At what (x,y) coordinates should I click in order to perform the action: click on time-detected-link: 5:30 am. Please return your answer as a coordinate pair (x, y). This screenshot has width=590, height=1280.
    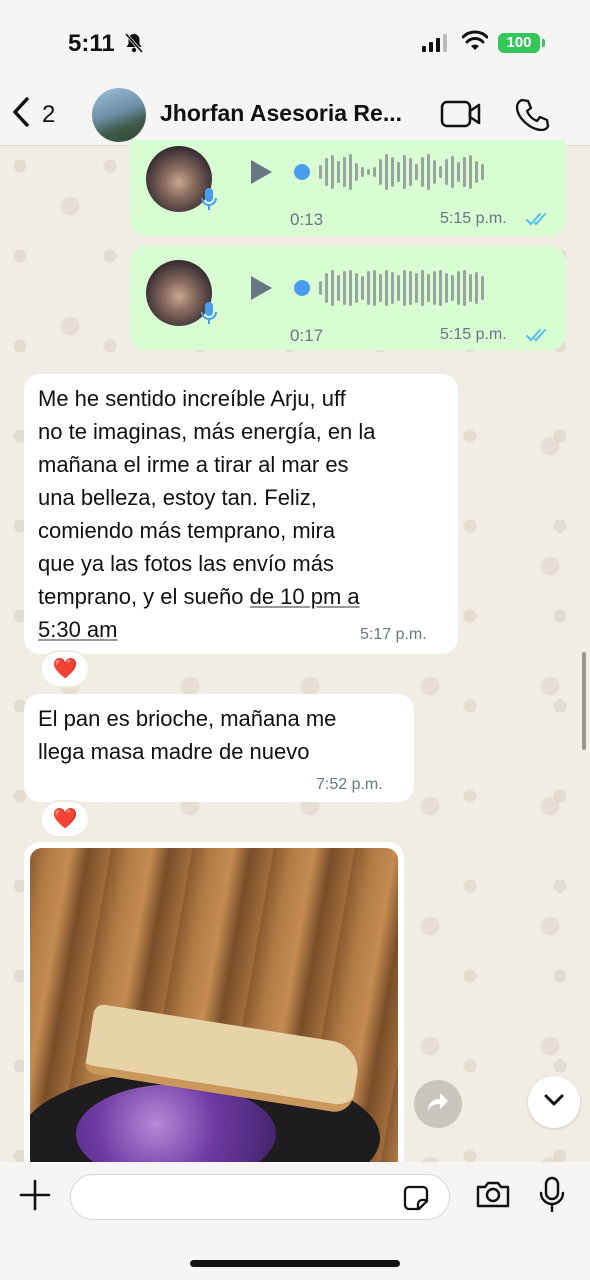
    Looking at the image, I should click on (207, 629).